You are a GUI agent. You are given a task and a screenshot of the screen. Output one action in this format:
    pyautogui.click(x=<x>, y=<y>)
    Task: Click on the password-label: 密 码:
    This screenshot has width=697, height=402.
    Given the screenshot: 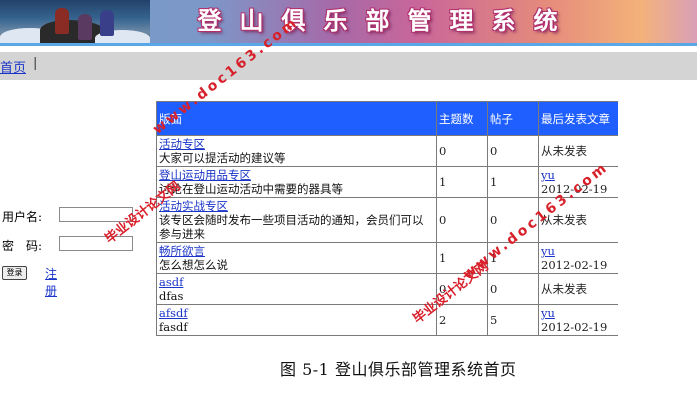 What is the action you would take?
    pyautogui.click(x=22, y=246)
    